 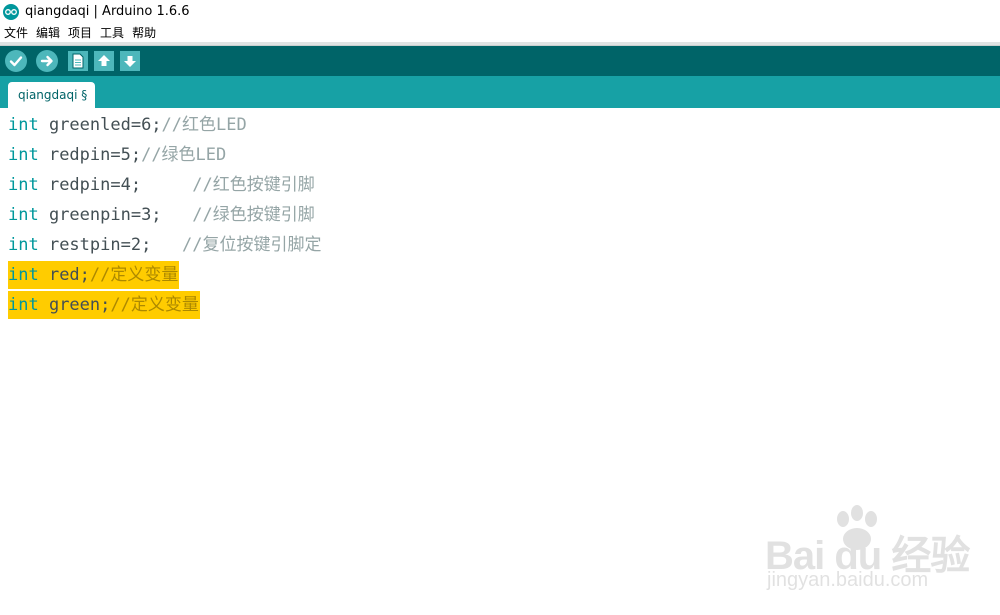 I want to click on menu-tools: 工具, so click(x=112, y=32).